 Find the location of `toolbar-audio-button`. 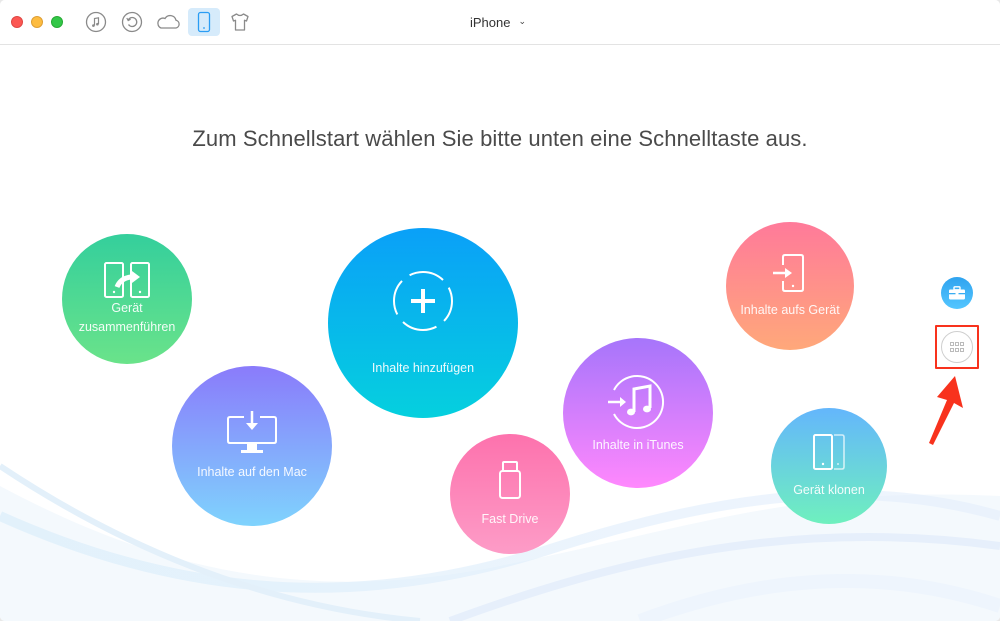

toolbar-audio-button is located at coordinates (96, 22).